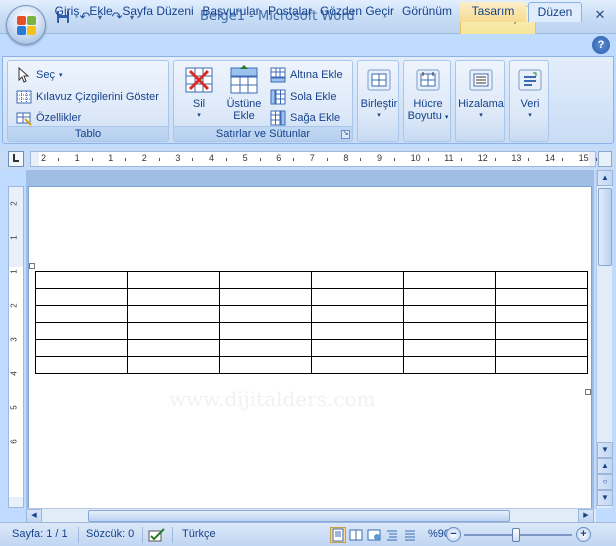 The height and width of the screenshot is (546, 616). Describe the element at coordinates (356, 535) in the screenshot. I see `full-screen-reading-view-icon` at that location.